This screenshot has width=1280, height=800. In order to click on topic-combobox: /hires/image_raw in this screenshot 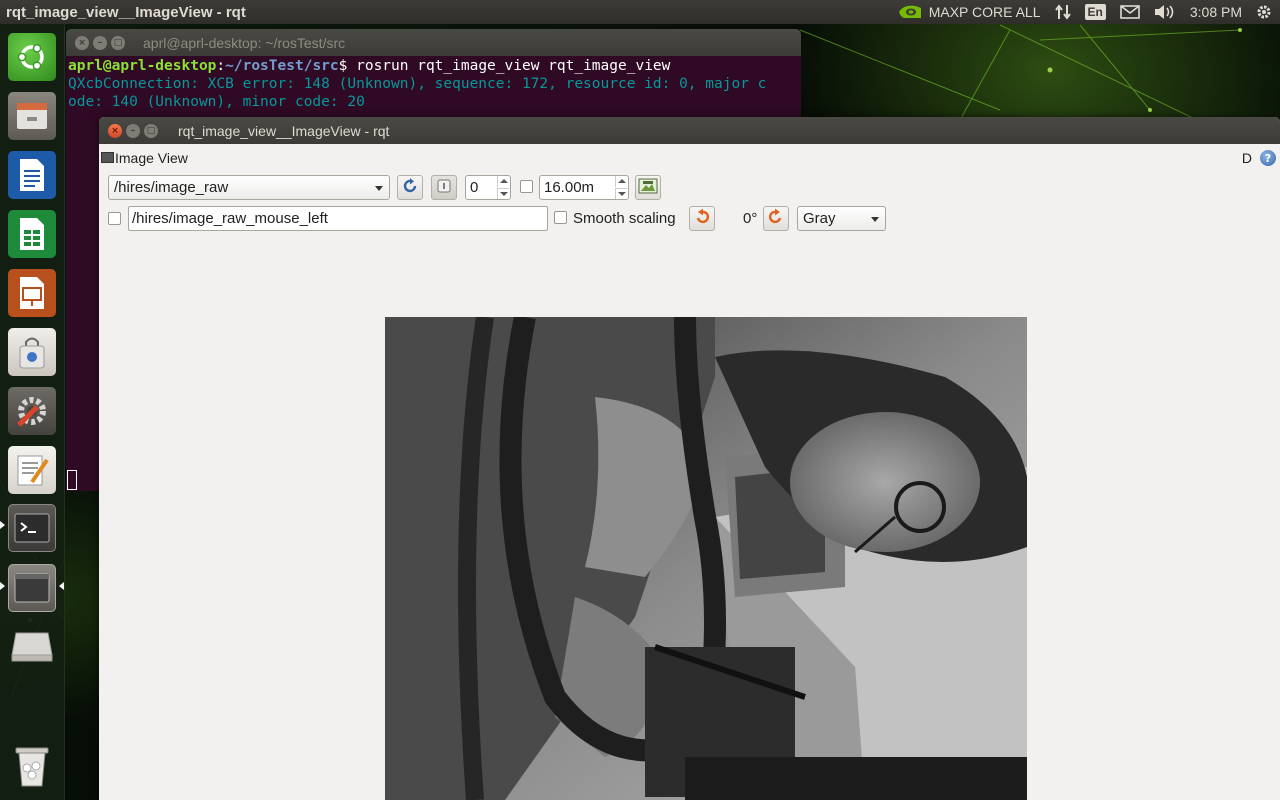, I will do `click(249, 187)`.